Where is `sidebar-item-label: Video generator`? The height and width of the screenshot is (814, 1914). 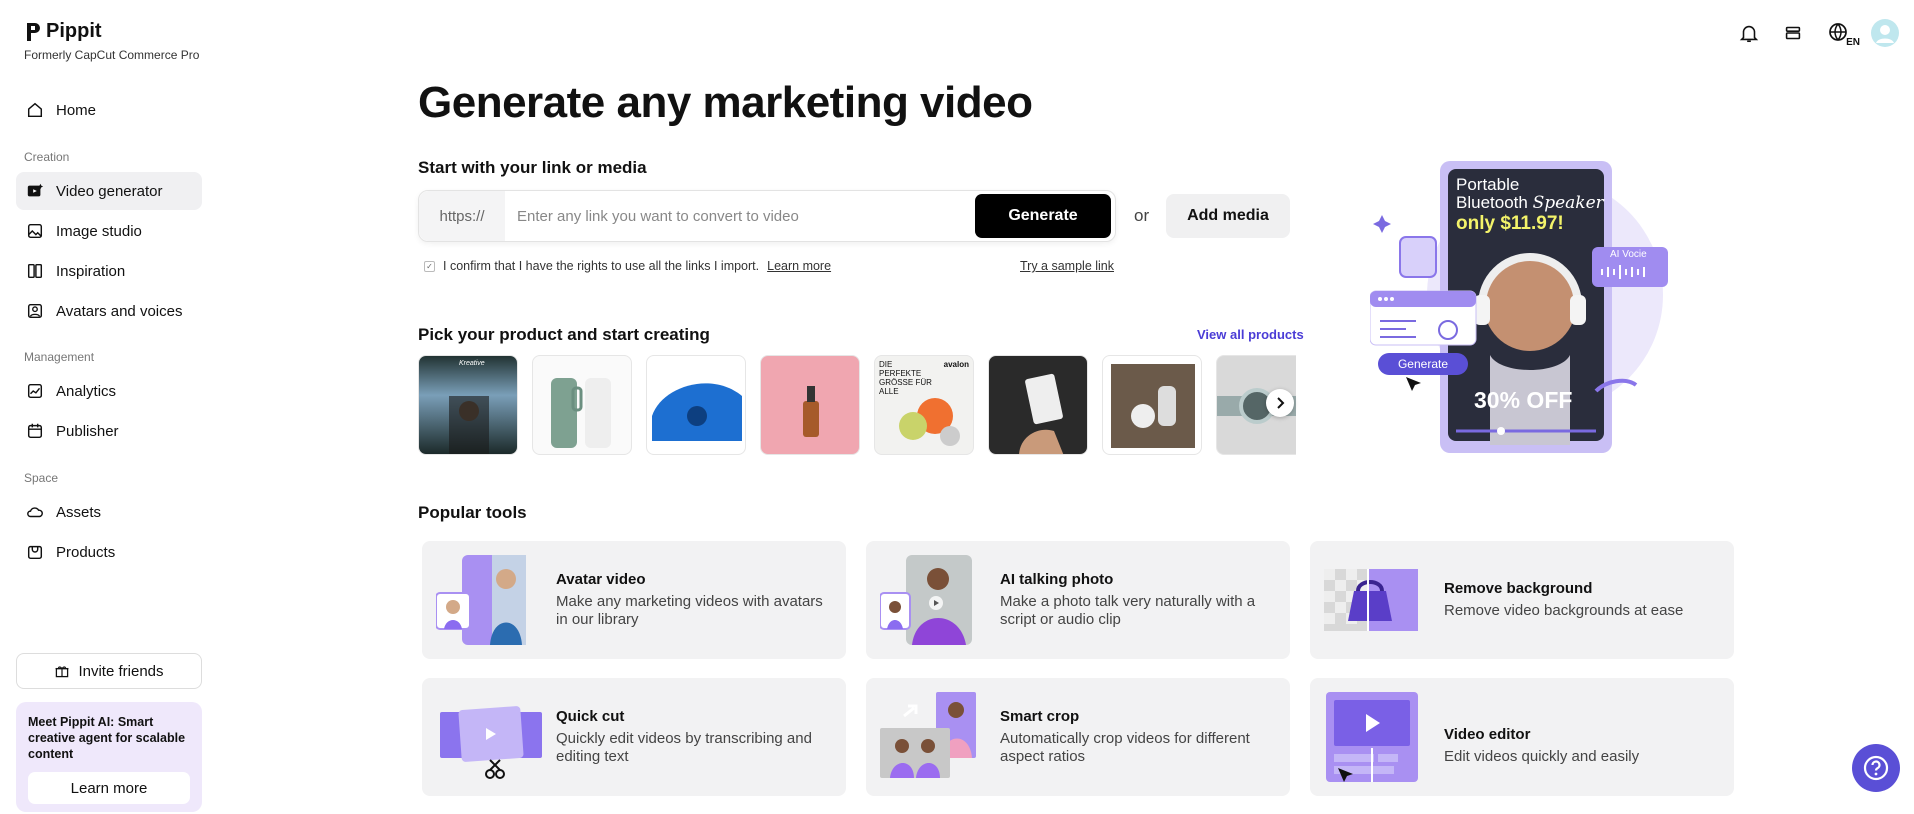 sidebar-item-label: Video generator is located at coordinates (109, 191).